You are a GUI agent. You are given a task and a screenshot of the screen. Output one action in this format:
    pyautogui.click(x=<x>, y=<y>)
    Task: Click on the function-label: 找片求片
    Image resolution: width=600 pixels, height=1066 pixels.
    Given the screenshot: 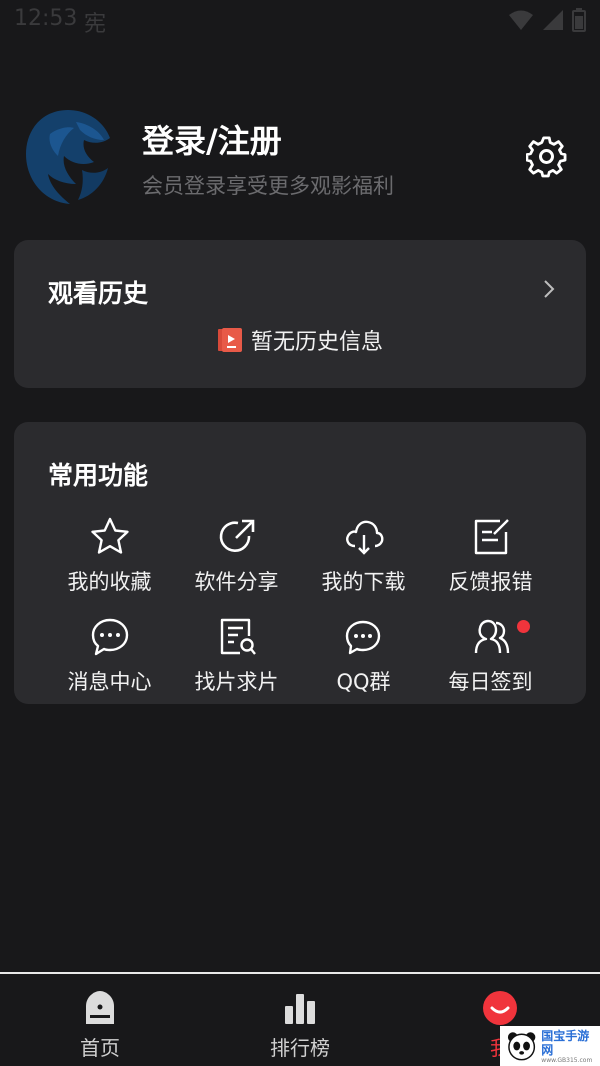 What is the action you would take?
    pyautogui.click(x=236, y=682)
    